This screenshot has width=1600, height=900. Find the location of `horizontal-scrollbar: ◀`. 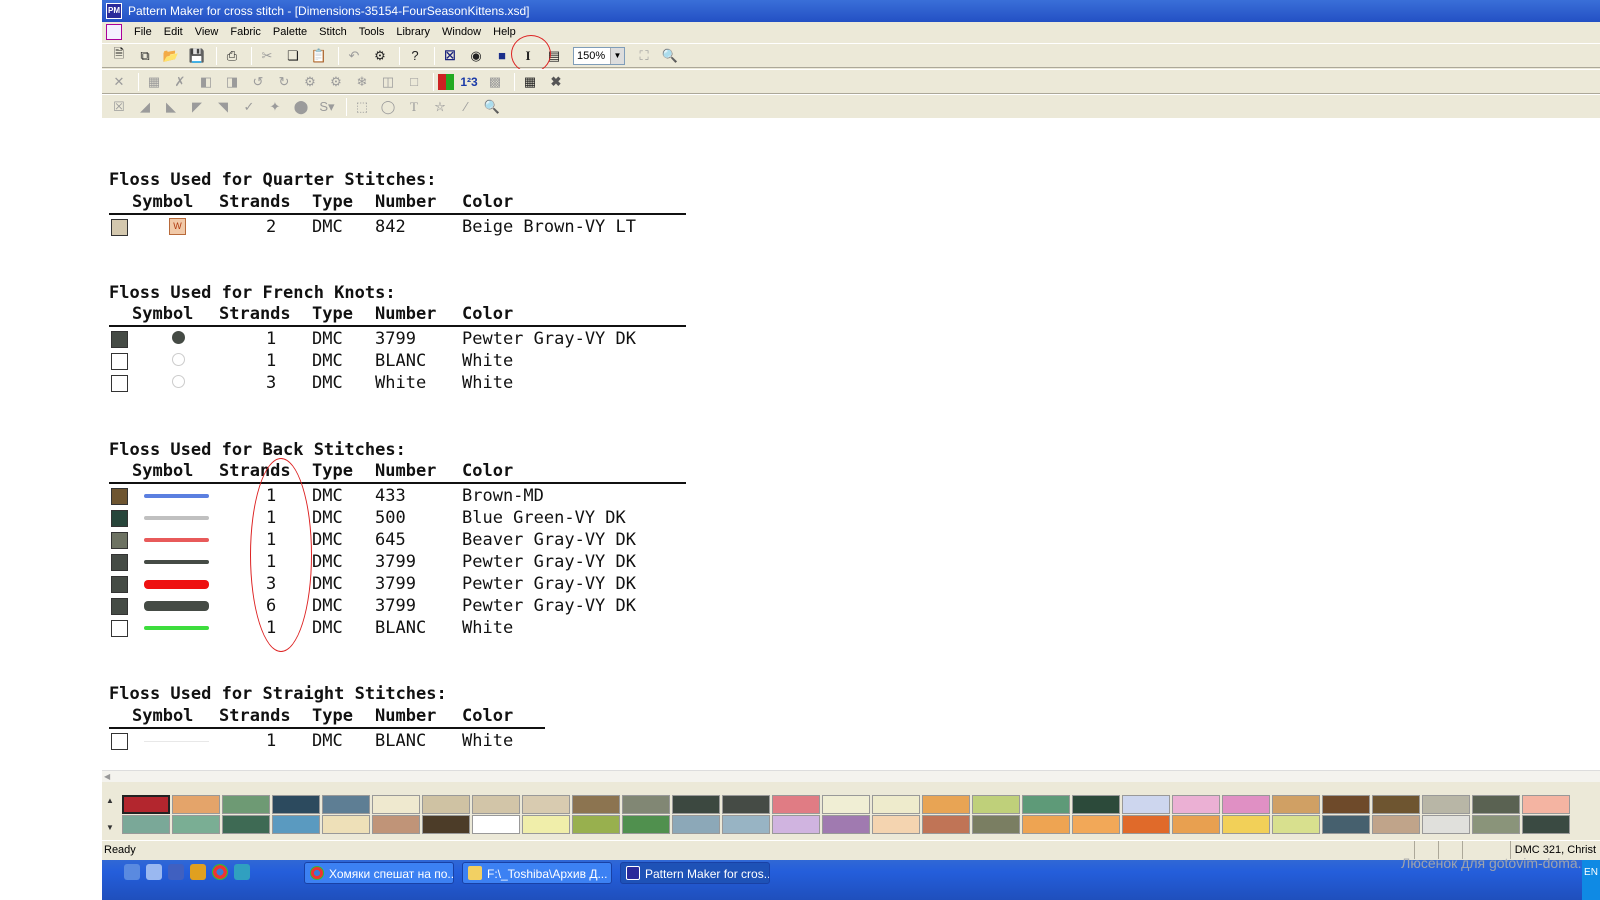

horizontal-scrollbar: ◀ is located at coordinates (851, 776).